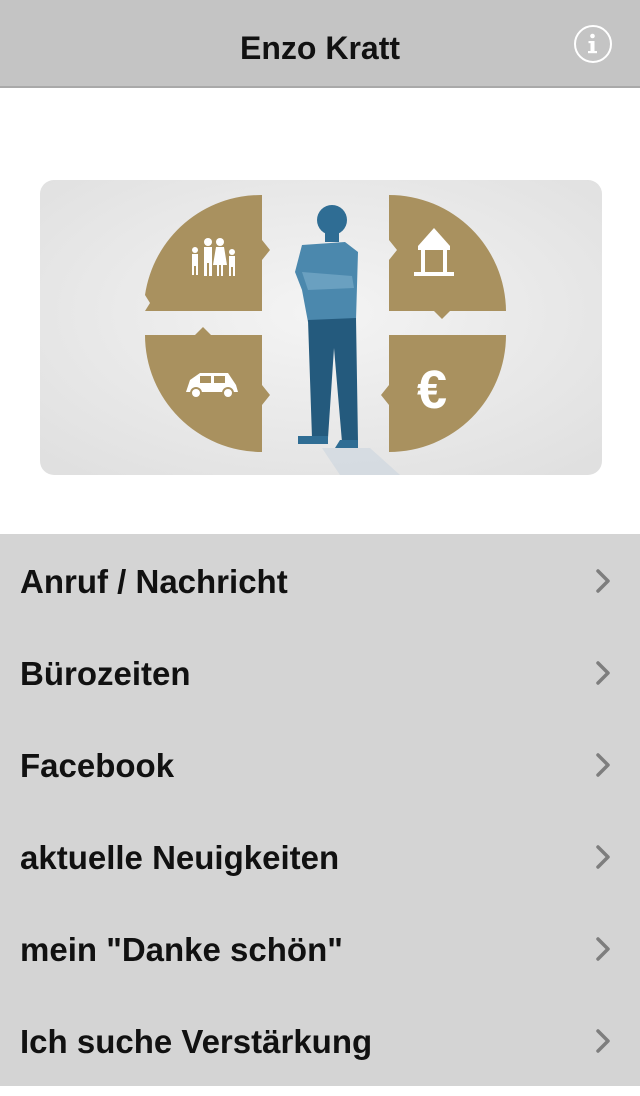 This screenshot has height=1096, width=640. I want to click on navigation-bar: Enzo Kratt, so click(320, 44).